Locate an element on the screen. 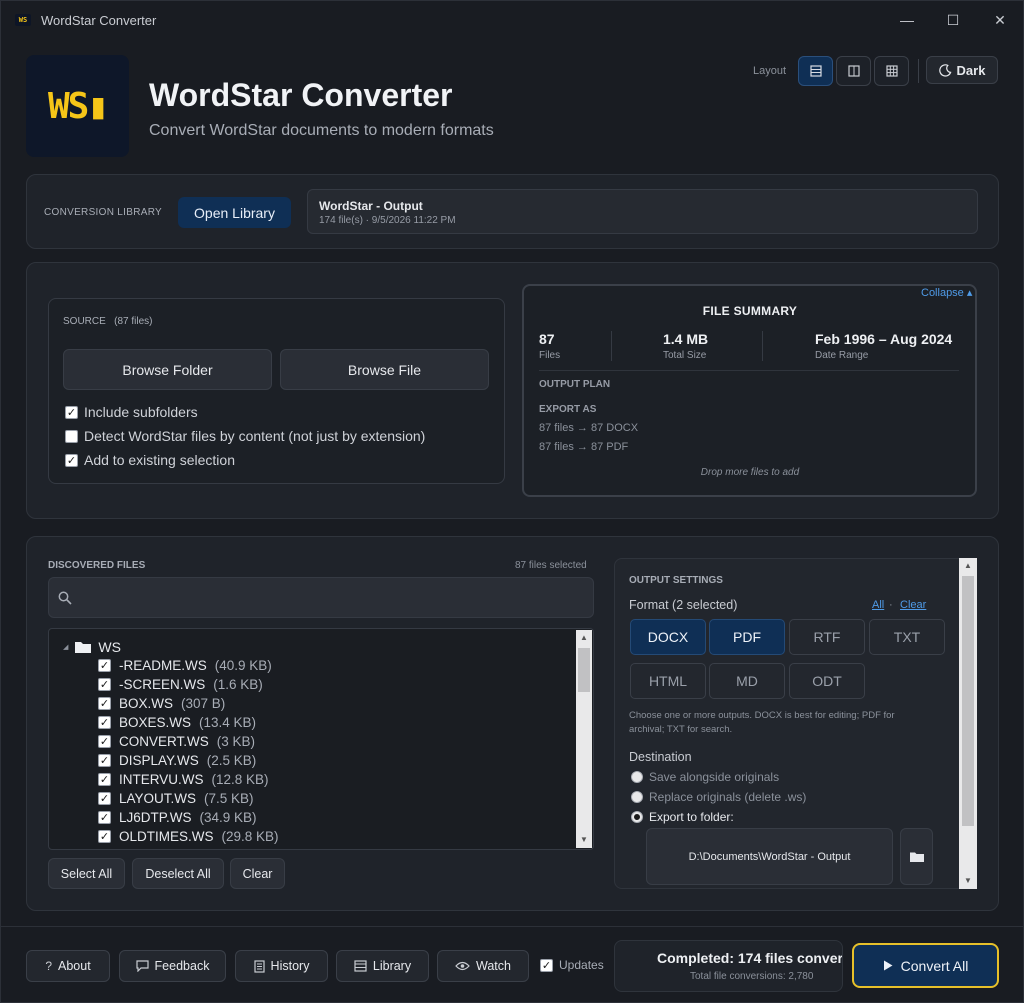  theme-toggle-button: Dark is located at coordinates (962, 70).